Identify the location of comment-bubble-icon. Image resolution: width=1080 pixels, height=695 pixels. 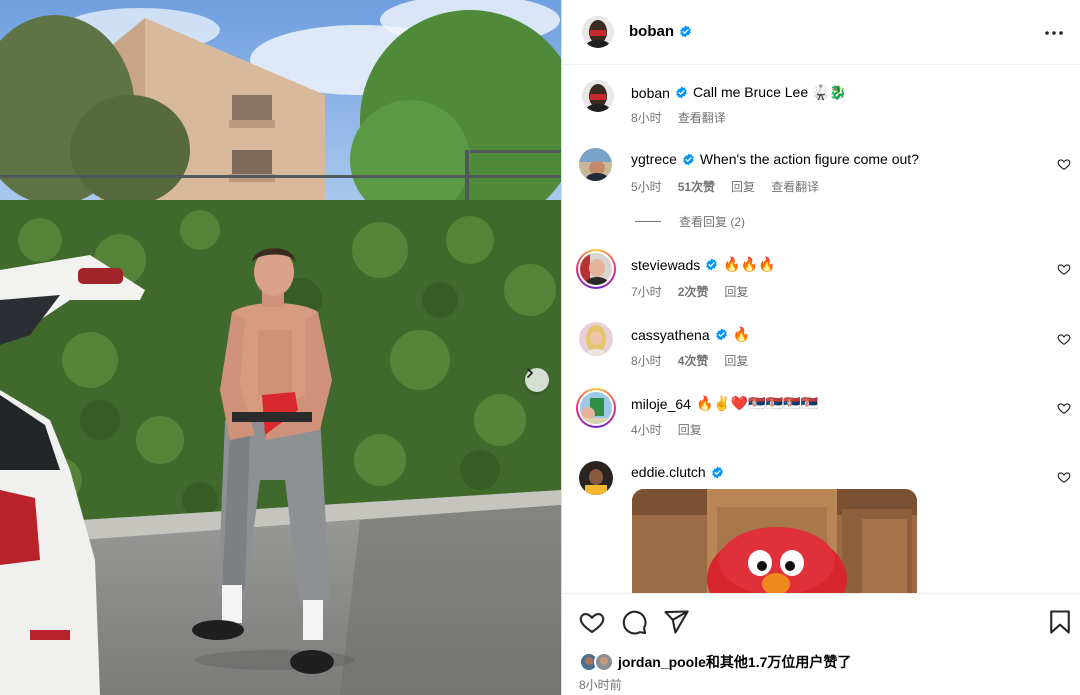
(634, 622).